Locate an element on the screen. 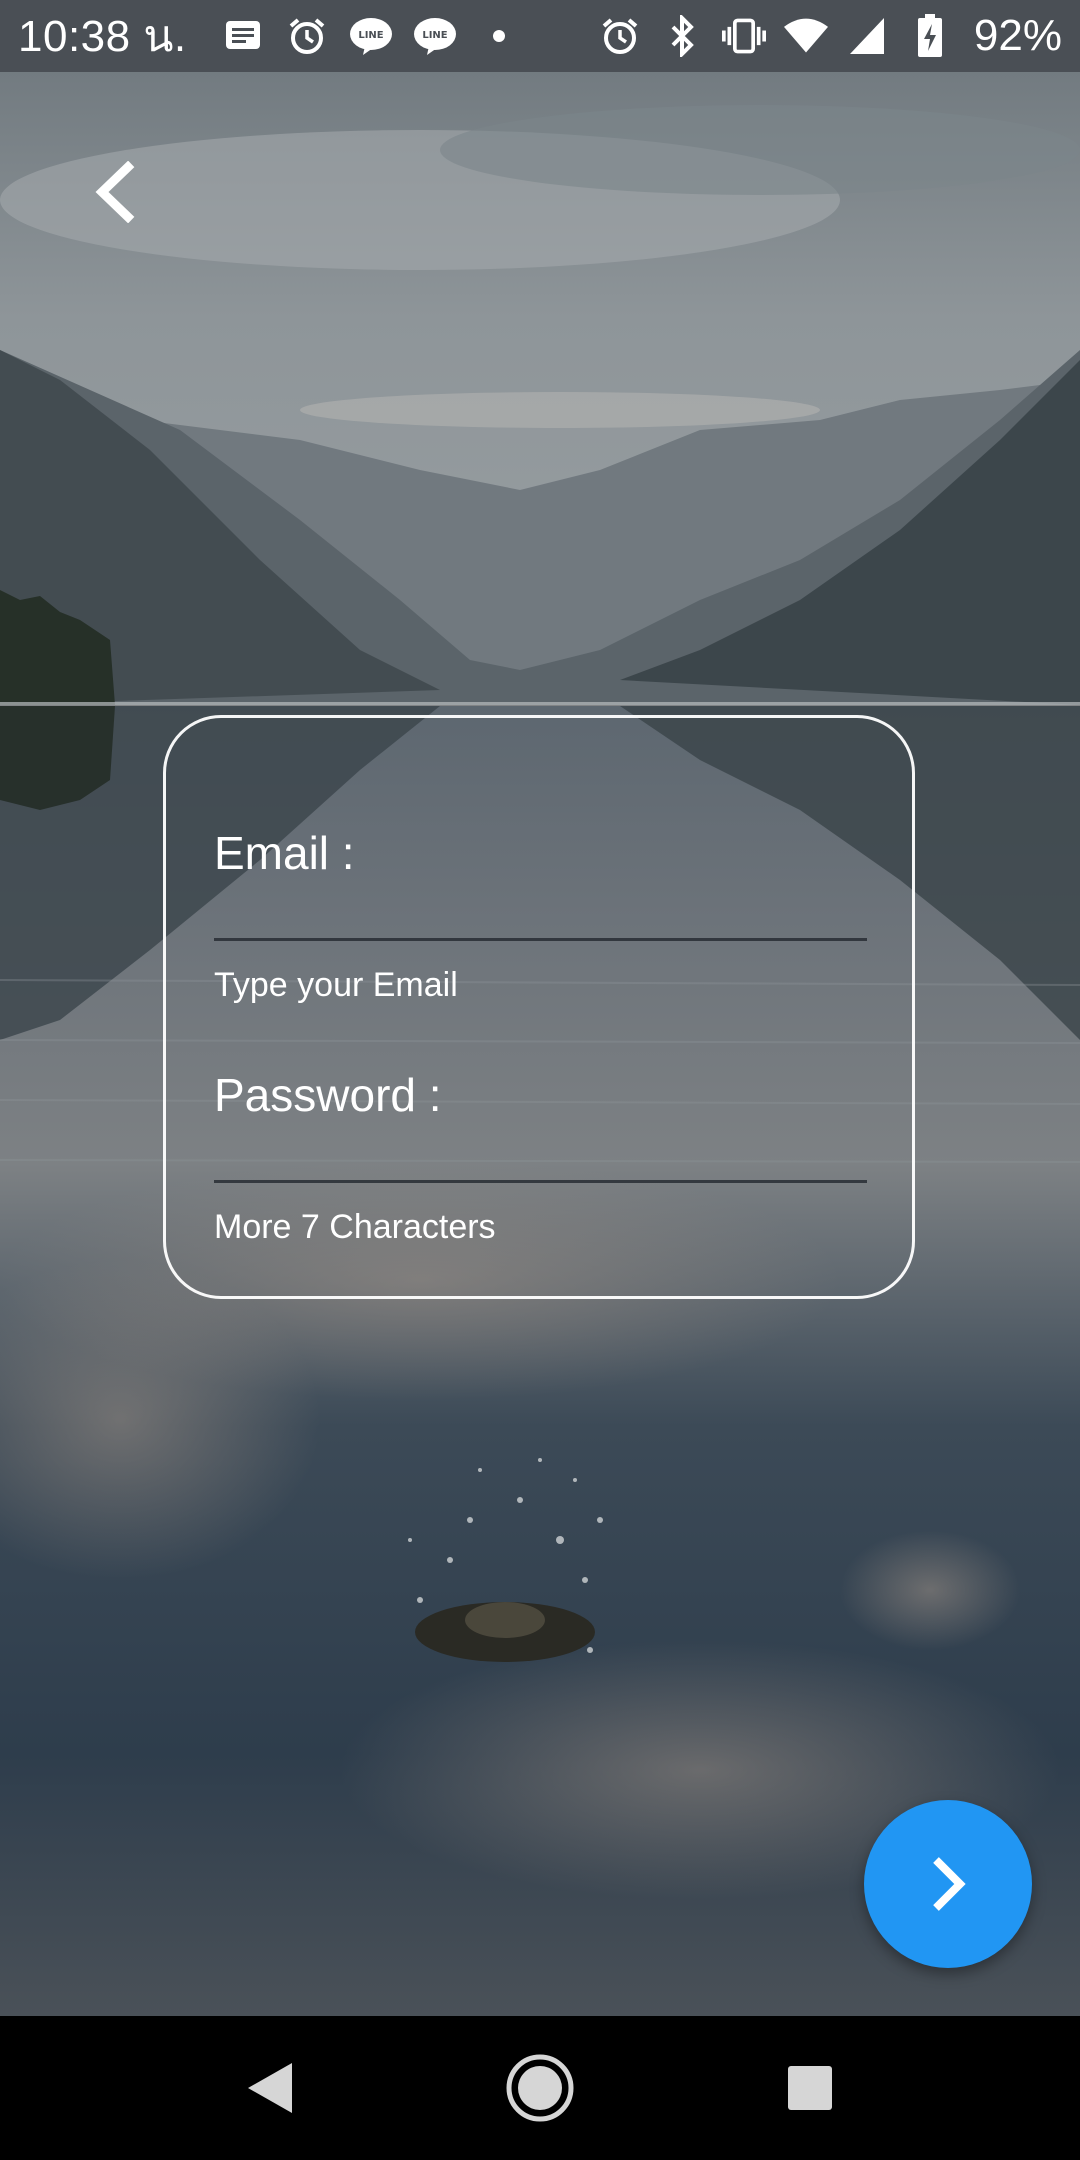 The width and height of the screenshot is (1080, 2160). email-input is located at coordinates (540, 909).